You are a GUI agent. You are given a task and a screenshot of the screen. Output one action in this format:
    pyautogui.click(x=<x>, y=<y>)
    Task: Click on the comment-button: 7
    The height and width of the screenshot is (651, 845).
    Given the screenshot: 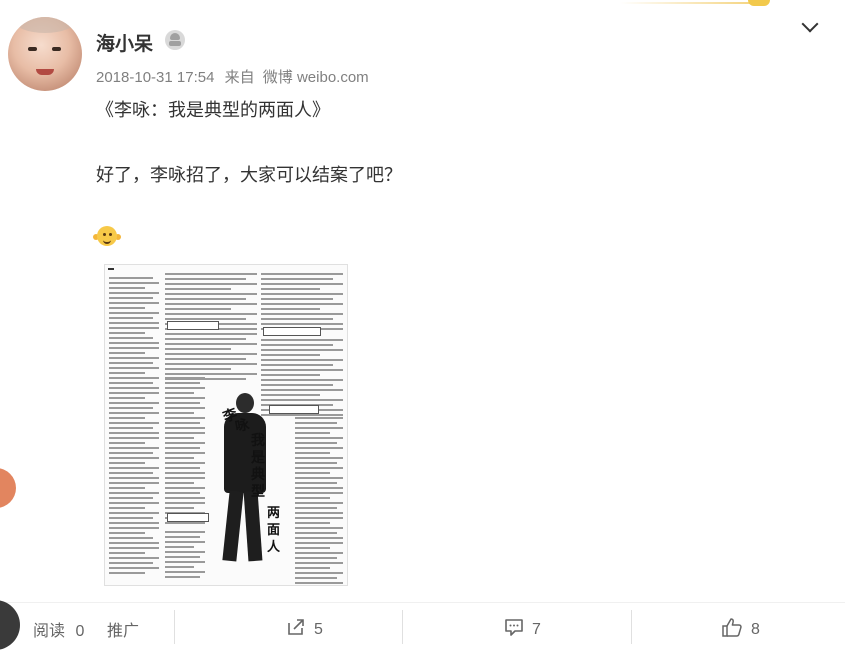 What is the action you would take?
    pyautogui.click(x=522, y=628)
    